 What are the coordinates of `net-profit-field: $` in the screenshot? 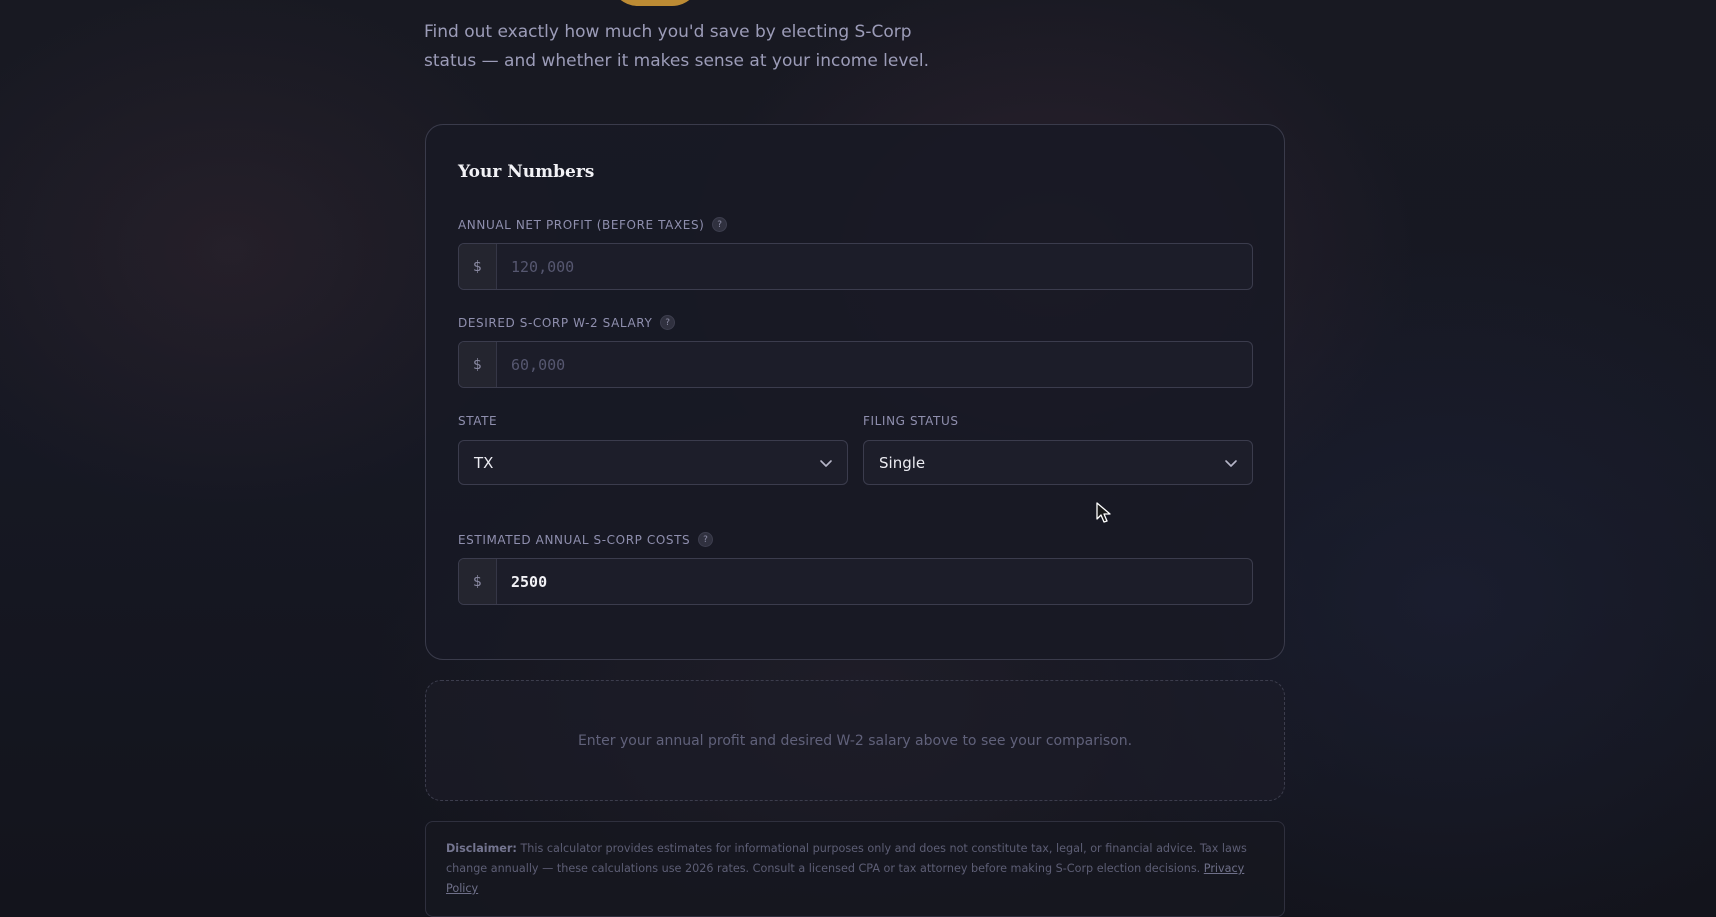 It's located at (855, 266).